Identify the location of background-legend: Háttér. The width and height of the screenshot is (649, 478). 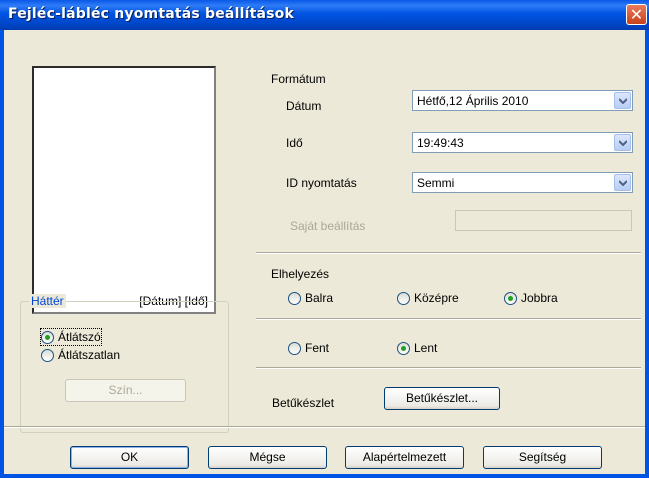
(47, 301).